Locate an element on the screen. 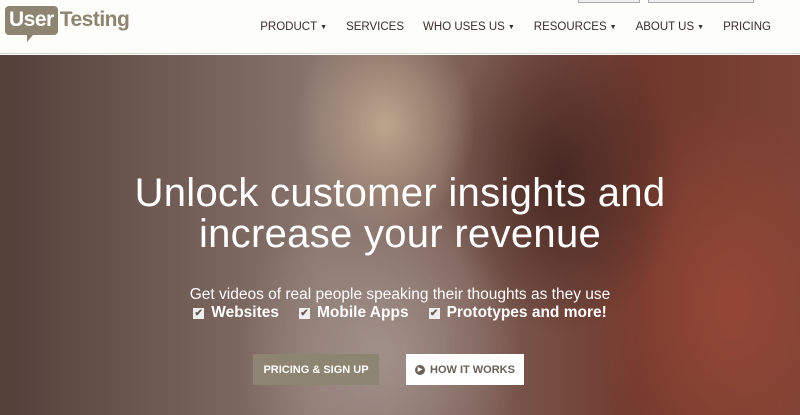 Image resolution: width=800 pixels, height=415 pixels. nav-about-us: ABOUT US ▼ is located at coordinates (670, 27).